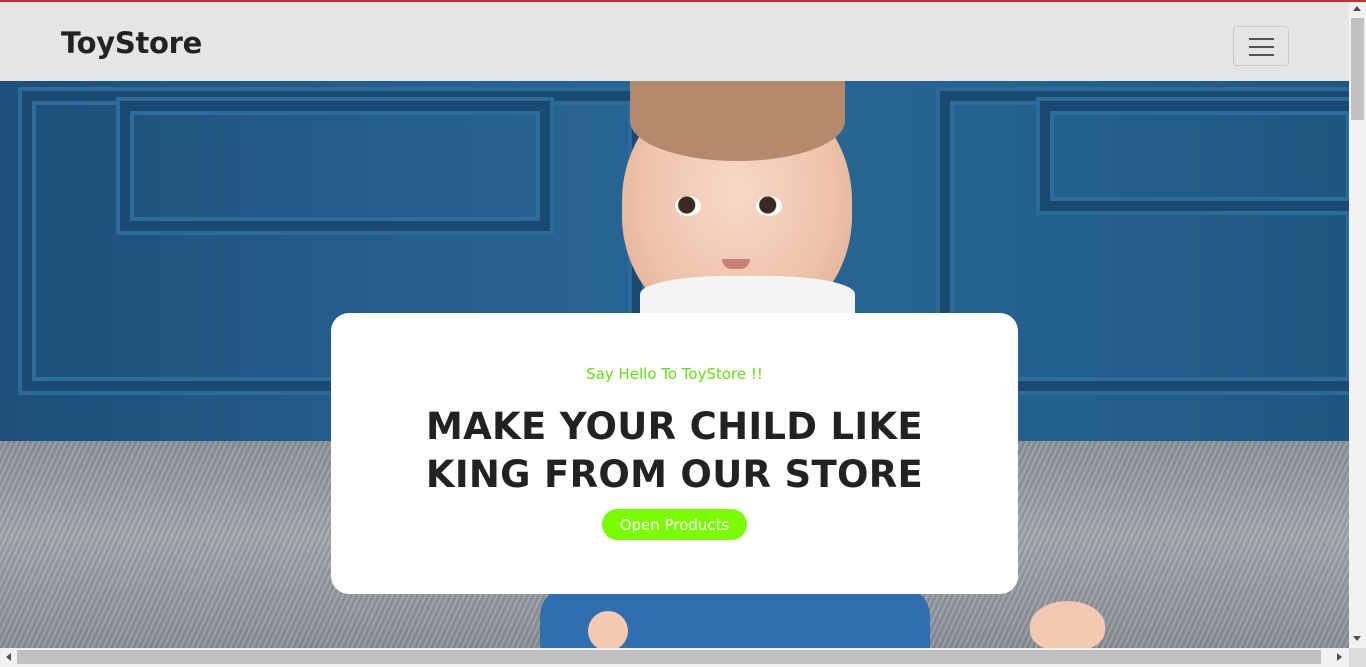 The image size is (1366, 667). Describe the element at coordinates (1339, 657) in the screenshot. I see `scroll-right-arrow-icon` at that location.